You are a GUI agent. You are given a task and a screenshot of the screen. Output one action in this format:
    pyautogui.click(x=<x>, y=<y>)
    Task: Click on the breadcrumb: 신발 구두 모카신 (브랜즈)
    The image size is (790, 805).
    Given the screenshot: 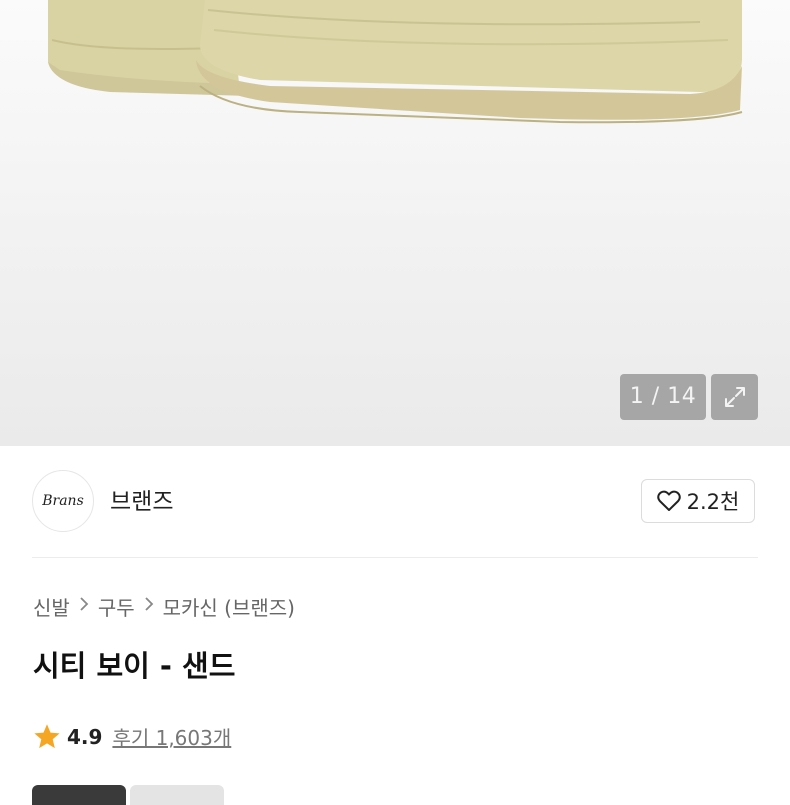 What is the action you would take?
    pyautogui.click(x=164, y=606)
    